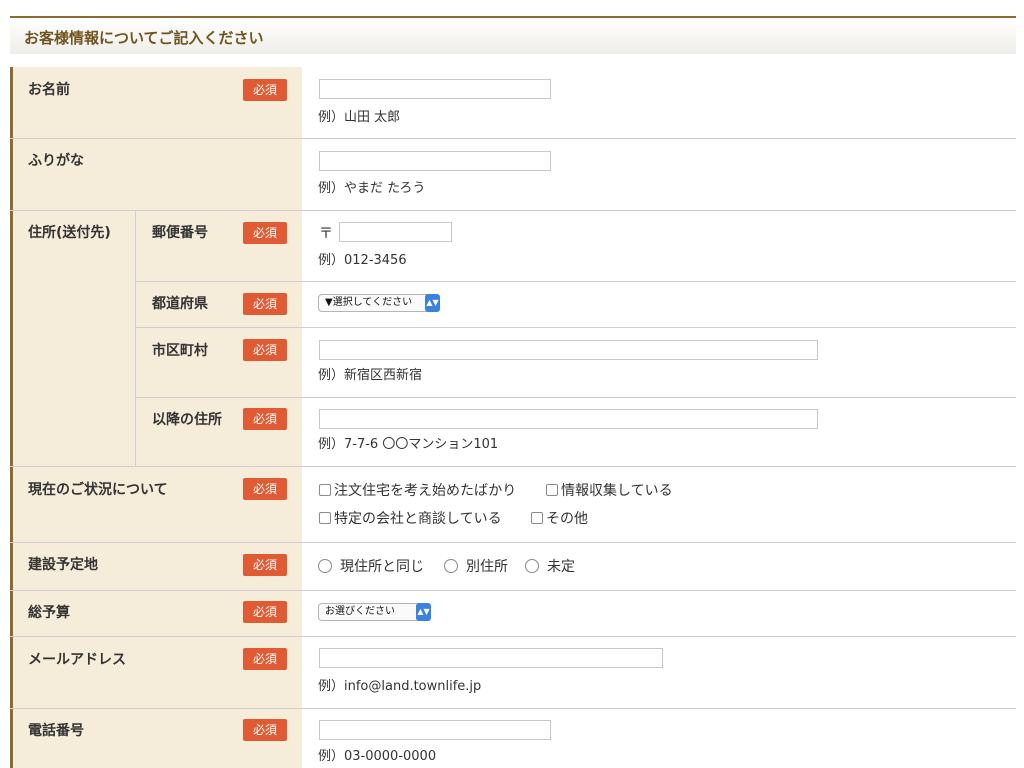  Describe the element at coordinates (513, 35) in the screenshot. I see `section-header: お客様情報についてご記入ください` at that location.